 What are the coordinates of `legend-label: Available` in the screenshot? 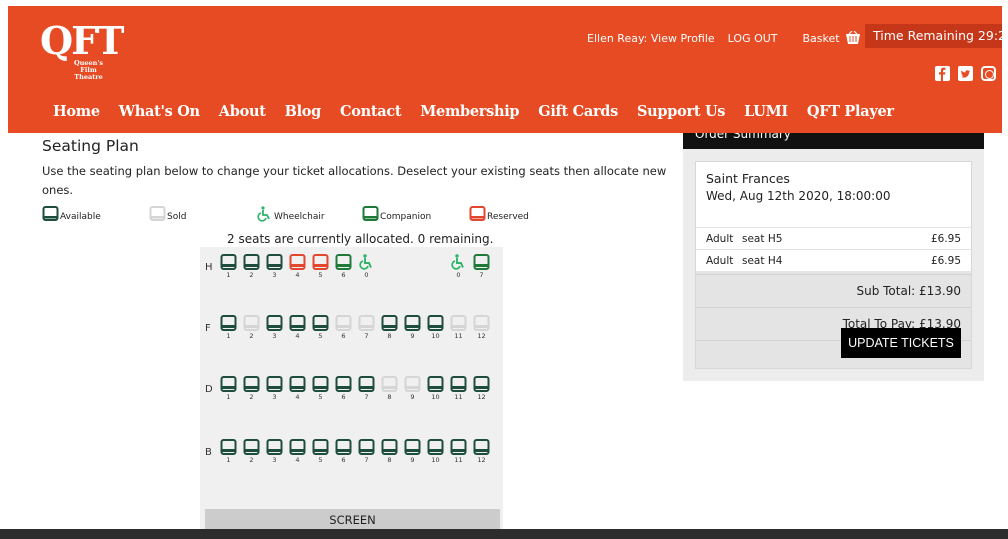 It's located at (80, 217).